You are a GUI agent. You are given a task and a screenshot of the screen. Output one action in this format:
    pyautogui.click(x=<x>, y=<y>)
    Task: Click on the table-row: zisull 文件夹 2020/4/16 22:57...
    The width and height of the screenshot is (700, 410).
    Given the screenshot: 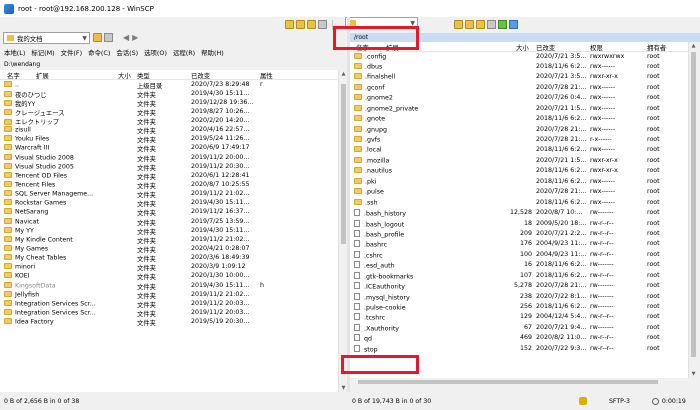 What is the action you would take?
    pyautogui.click(x=169, y=130)
    